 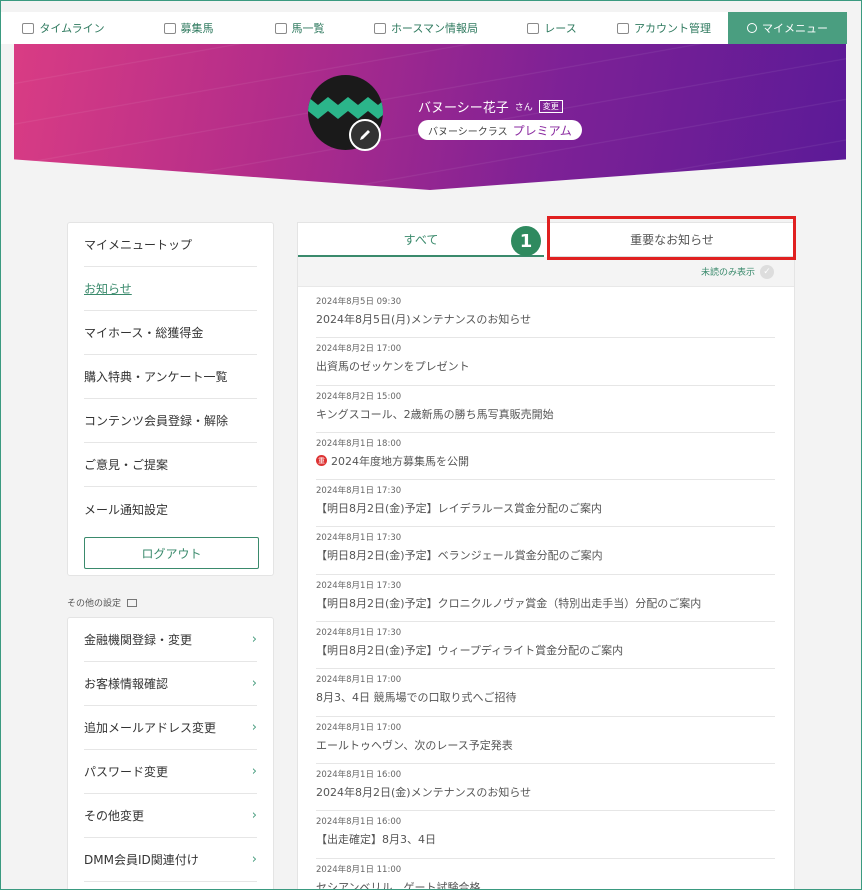 I want to click on notice-title: 2024年8月5日(月)メンテナンスのお知らせ, so click(x=424, y=319).